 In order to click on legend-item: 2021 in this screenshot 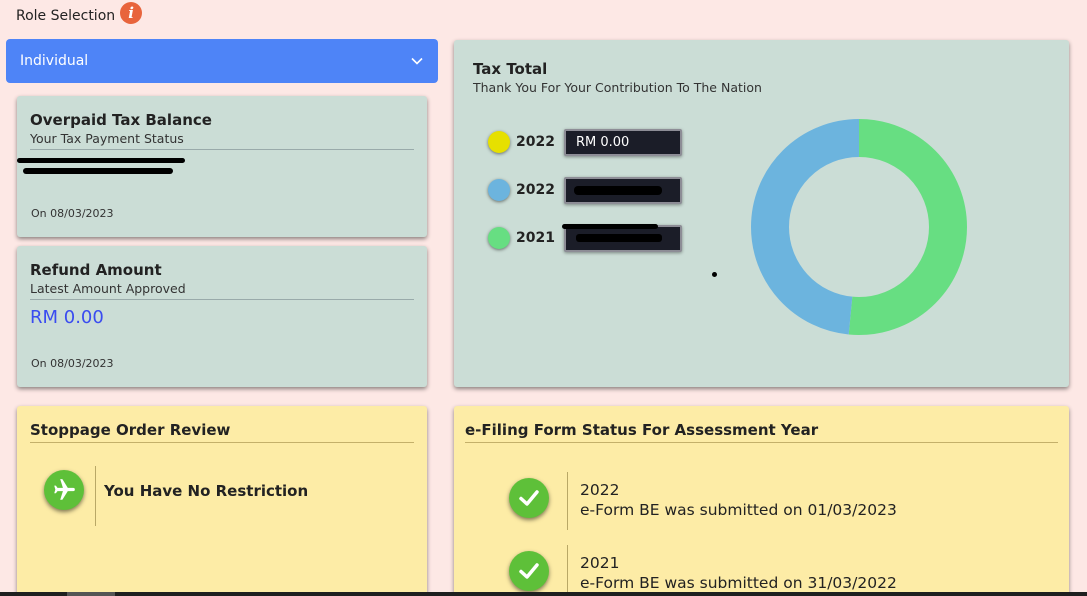, I will do `click(585, 238)`.